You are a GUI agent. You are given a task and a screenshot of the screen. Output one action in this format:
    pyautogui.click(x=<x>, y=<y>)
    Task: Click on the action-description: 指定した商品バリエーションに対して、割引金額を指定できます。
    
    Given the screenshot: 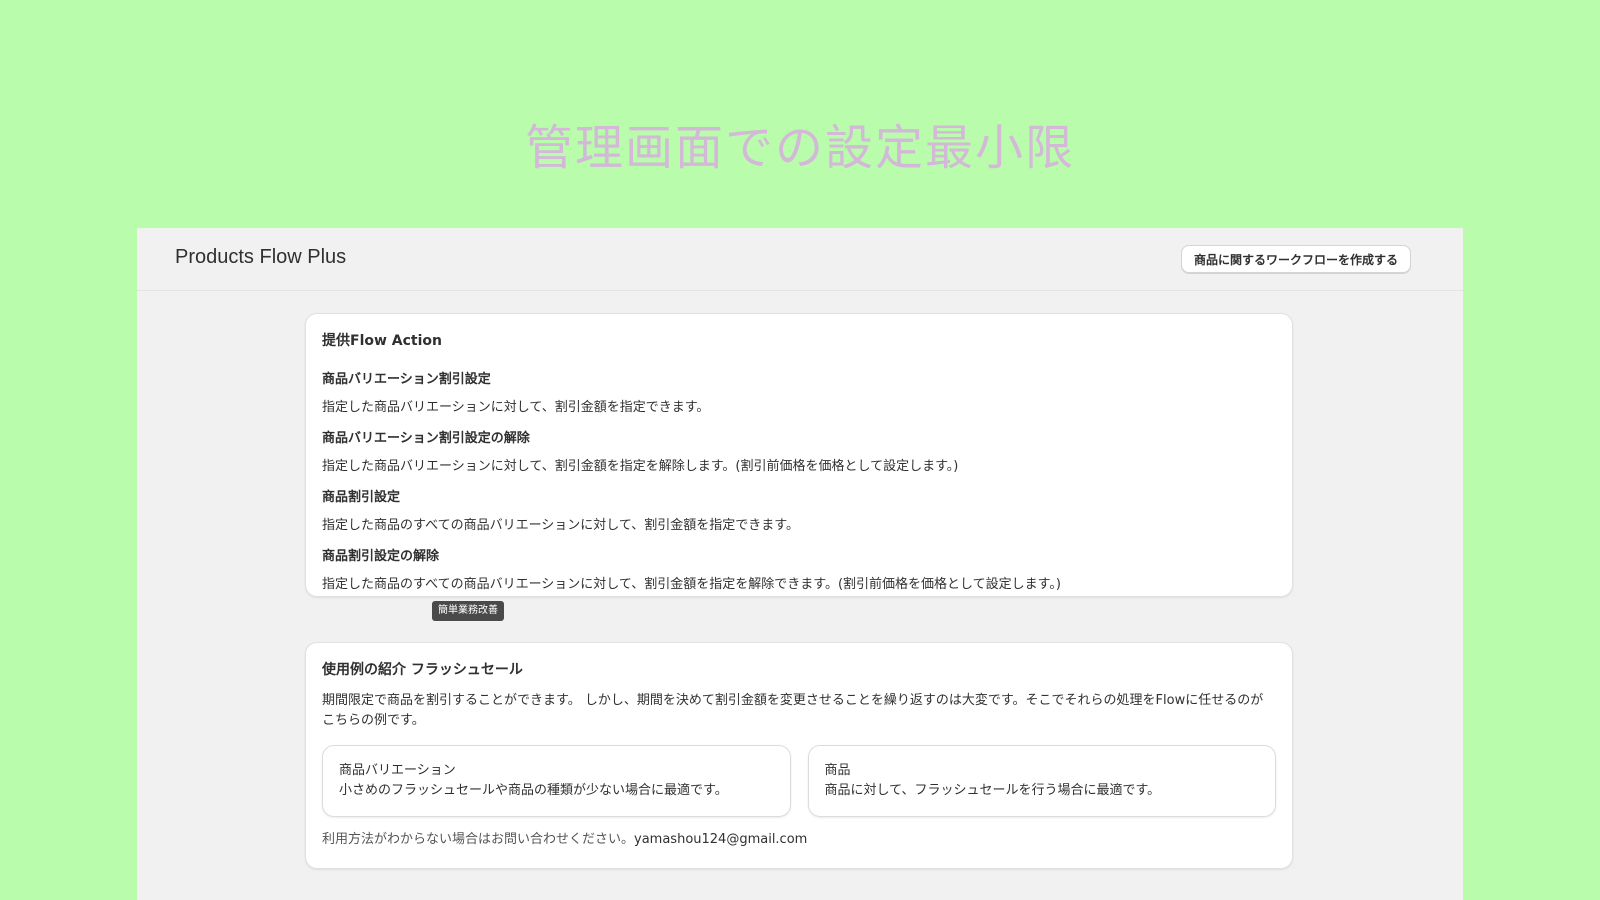 What is the action you would take?
    pyautogui.click(x=516, y=407)
    